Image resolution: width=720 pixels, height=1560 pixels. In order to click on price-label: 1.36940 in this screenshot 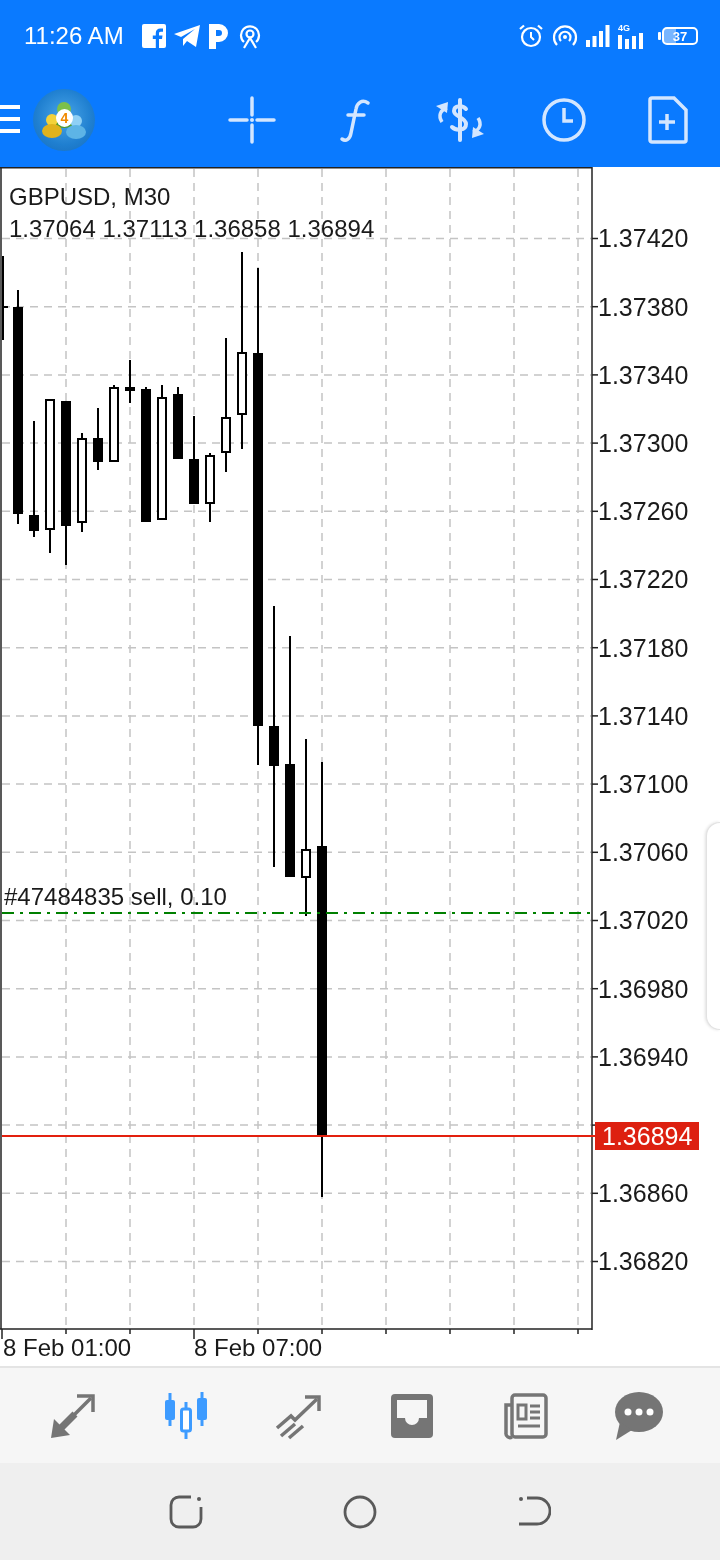, I will do `click(643, 1056)`.